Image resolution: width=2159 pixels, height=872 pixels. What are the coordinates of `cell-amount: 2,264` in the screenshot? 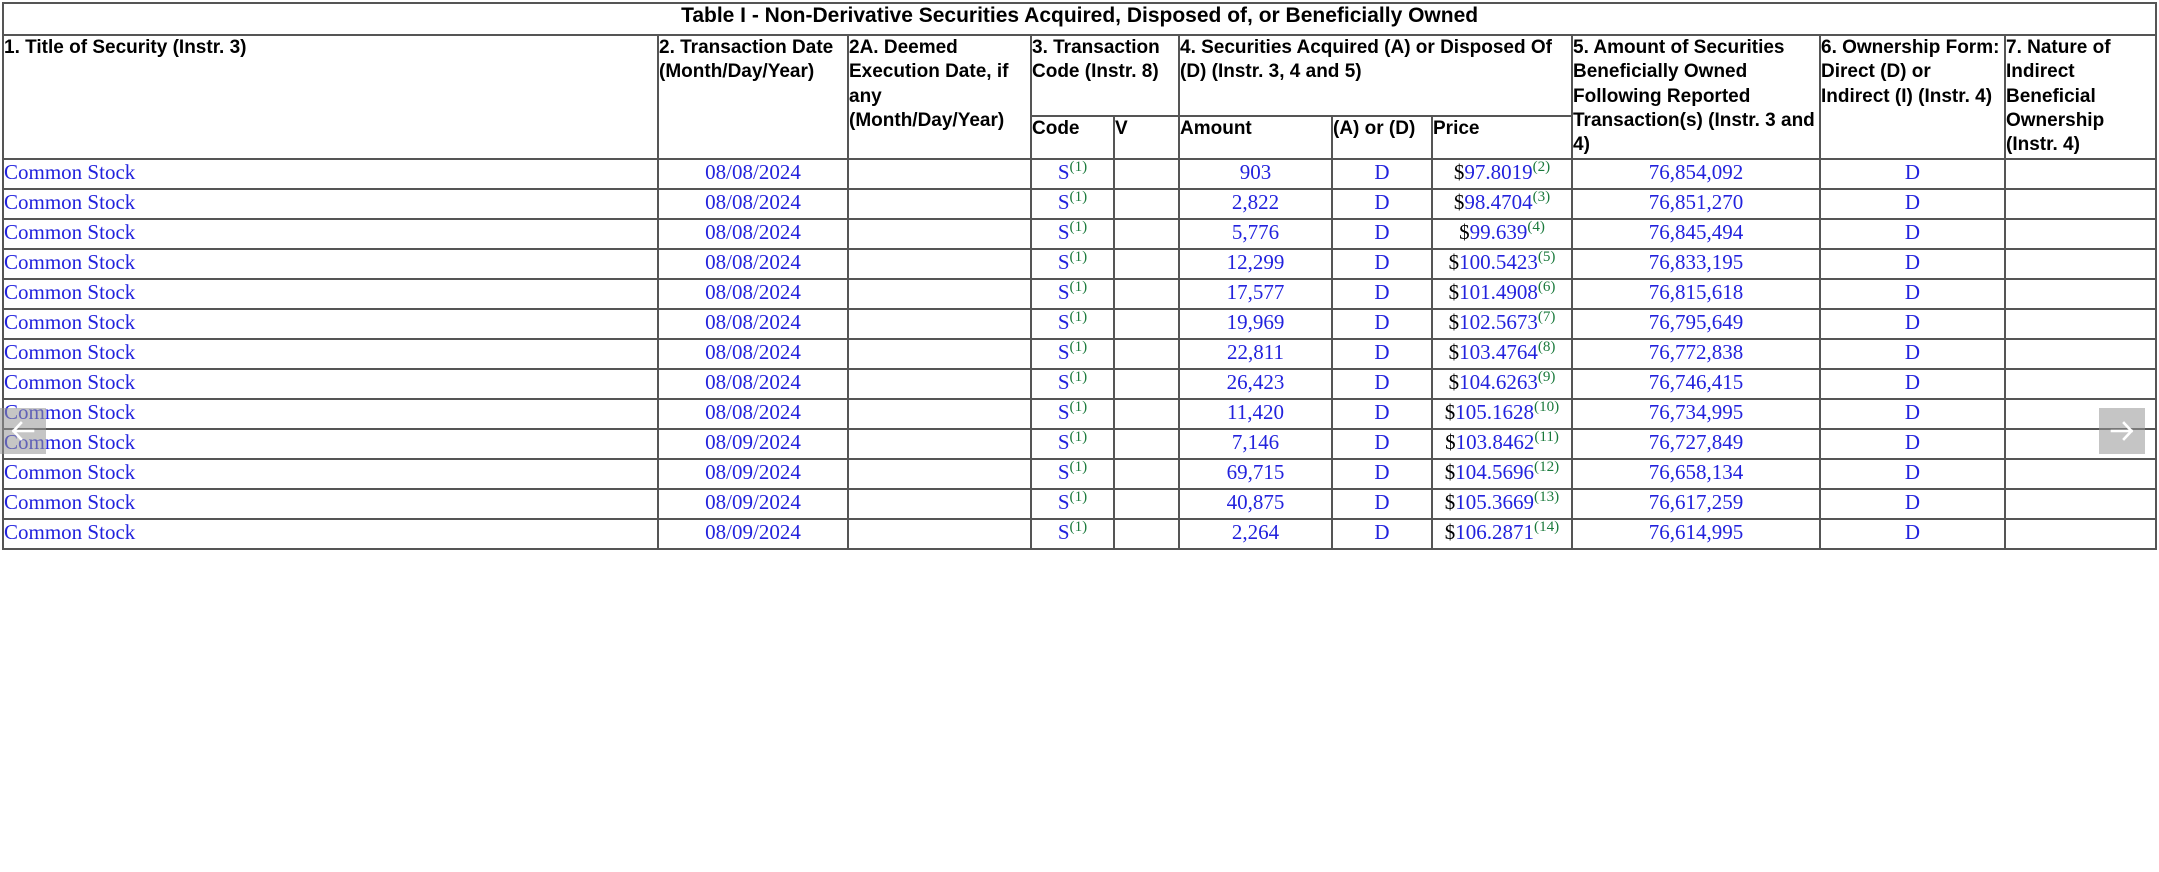 It's located at (1255, 533).